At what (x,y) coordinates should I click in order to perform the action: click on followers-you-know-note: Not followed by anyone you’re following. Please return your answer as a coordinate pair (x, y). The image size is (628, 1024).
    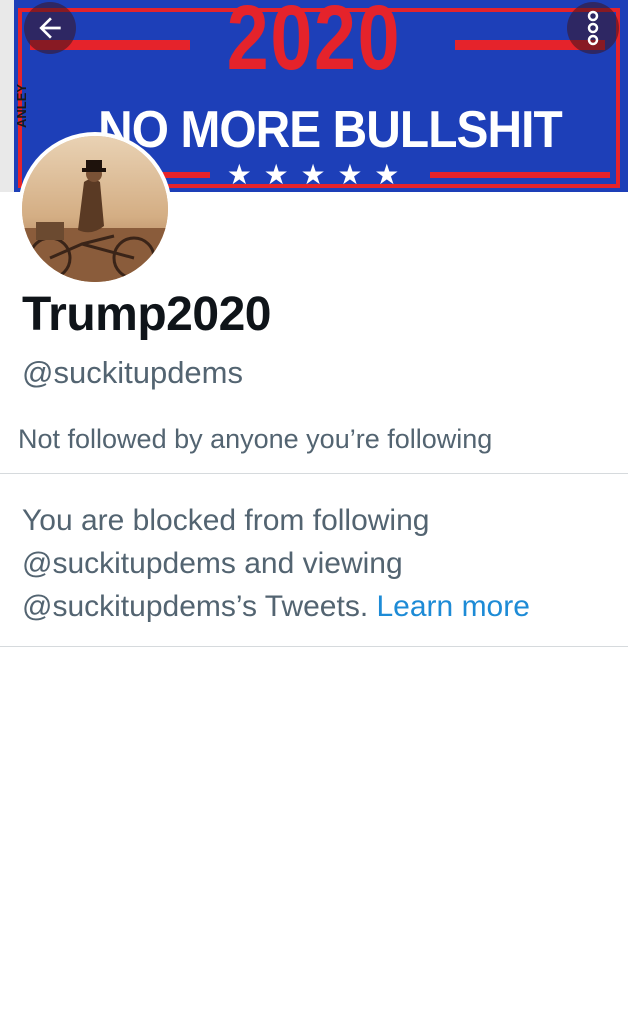
    Looking at the image, I should click on (255, 439).